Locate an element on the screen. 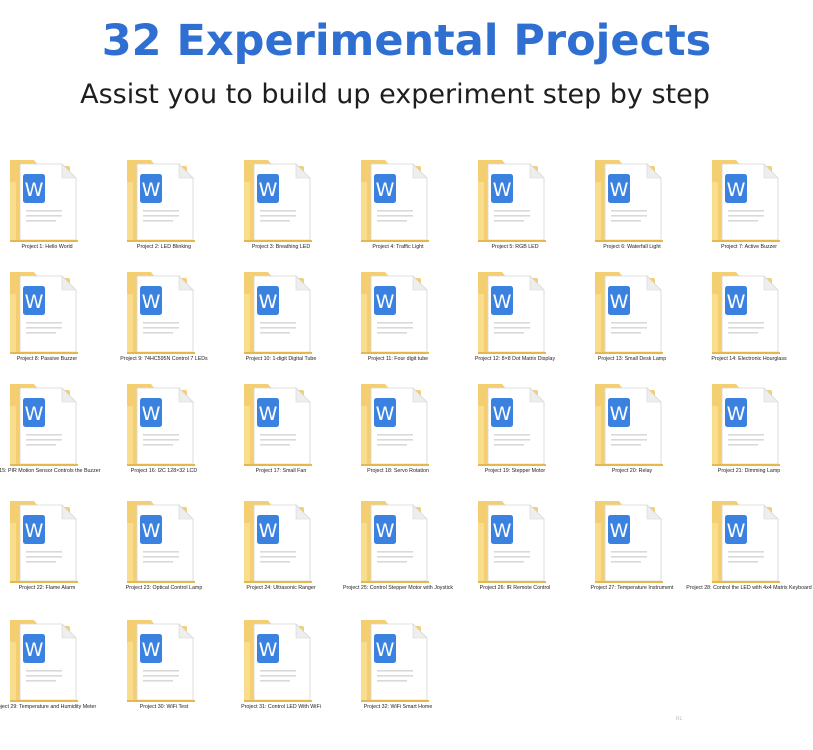 This screenshot has height=750, width=813. file-folder-item: W Project 27: Temperature Instrument is located at coordinates (641, 555).